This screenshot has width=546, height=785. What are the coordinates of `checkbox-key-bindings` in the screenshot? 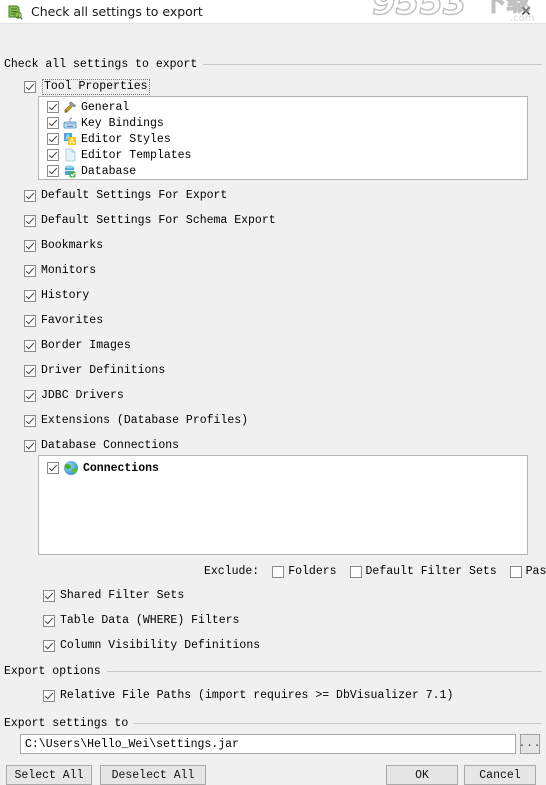 It's located at (53, 123).